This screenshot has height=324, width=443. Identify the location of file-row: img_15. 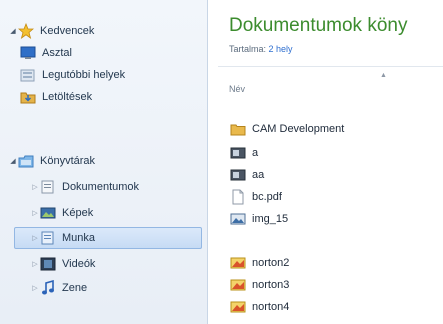
(259, 219).